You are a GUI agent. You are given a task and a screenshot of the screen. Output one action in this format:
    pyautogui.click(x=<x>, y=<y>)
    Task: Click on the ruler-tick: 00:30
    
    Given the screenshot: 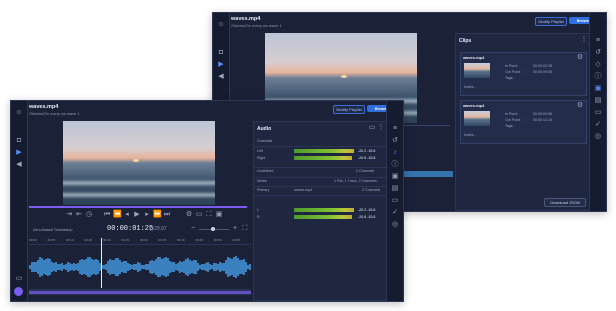 What is the action you would take?
    pyautogui.click(x=144, y=240)
    